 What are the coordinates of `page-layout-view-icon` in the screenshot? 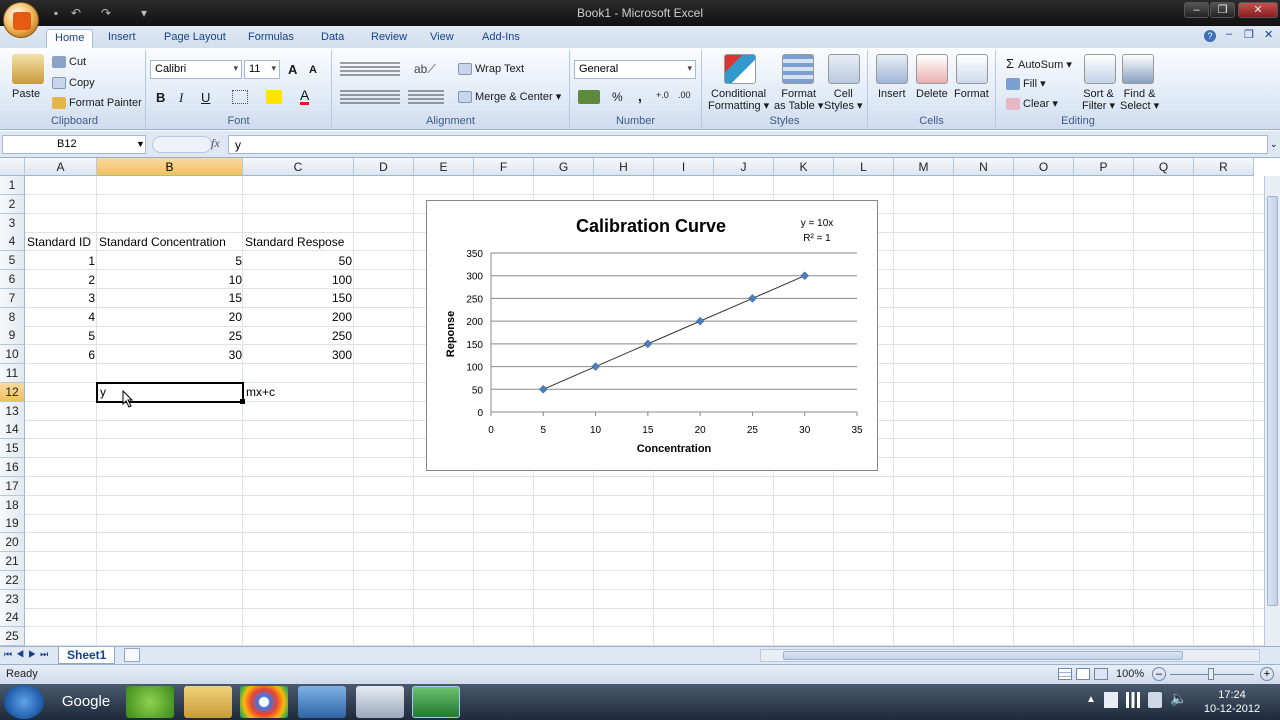 It's located at (1083, 674).